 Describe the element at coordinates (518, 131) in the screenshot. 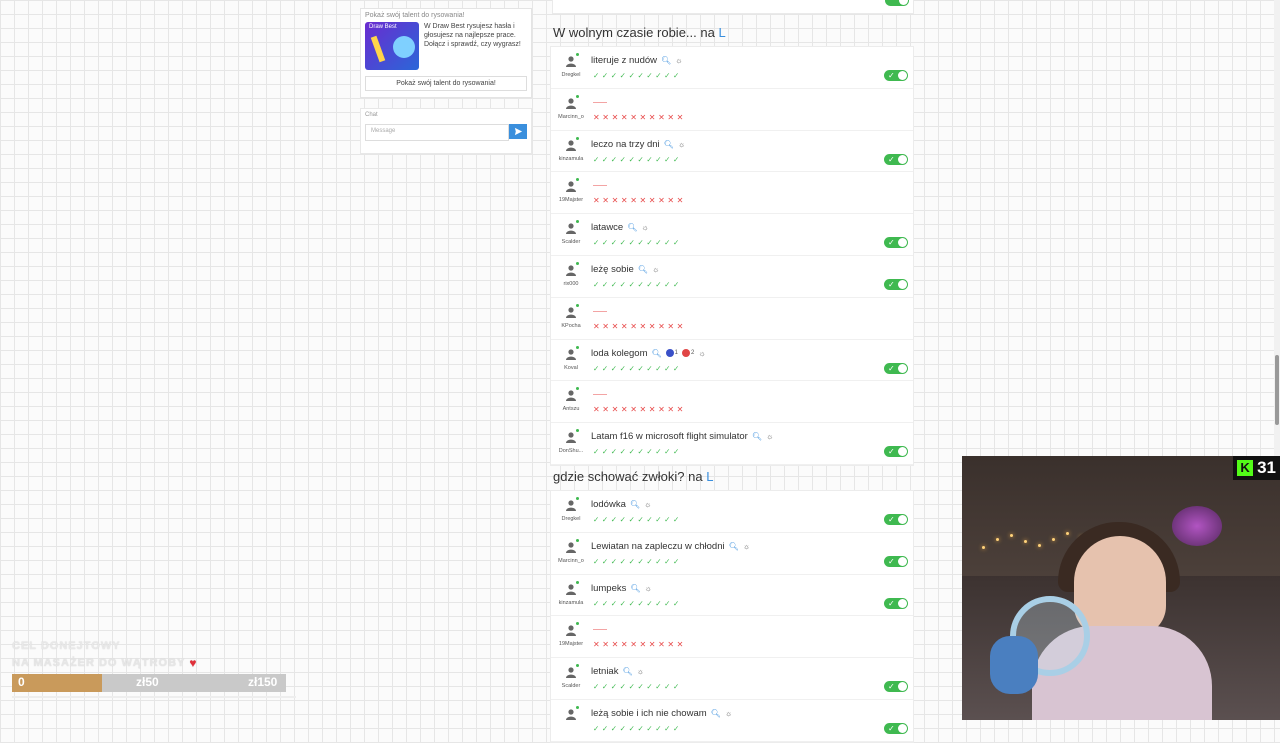

I see `chat-send-button` at that location.